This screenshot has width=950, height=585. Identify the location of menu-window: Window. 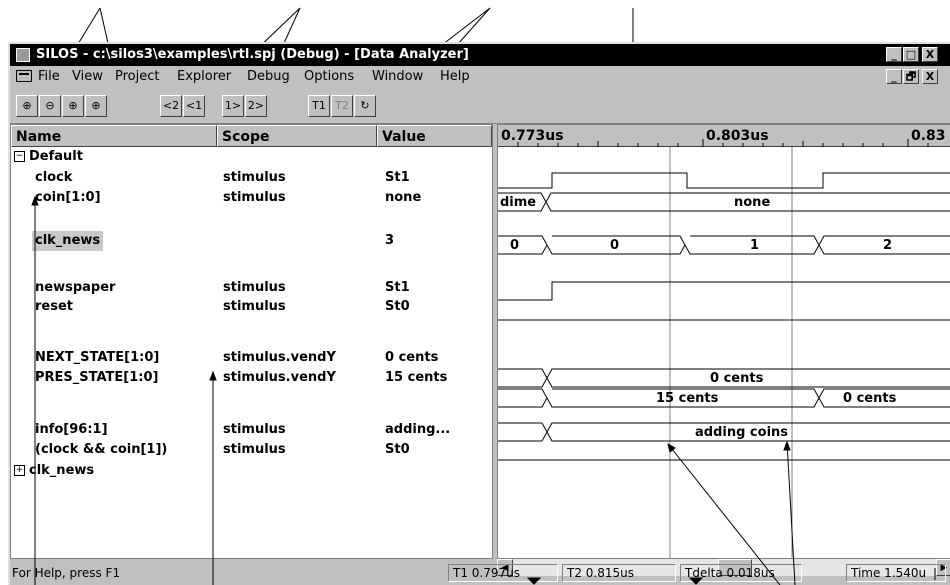
(397, 76).